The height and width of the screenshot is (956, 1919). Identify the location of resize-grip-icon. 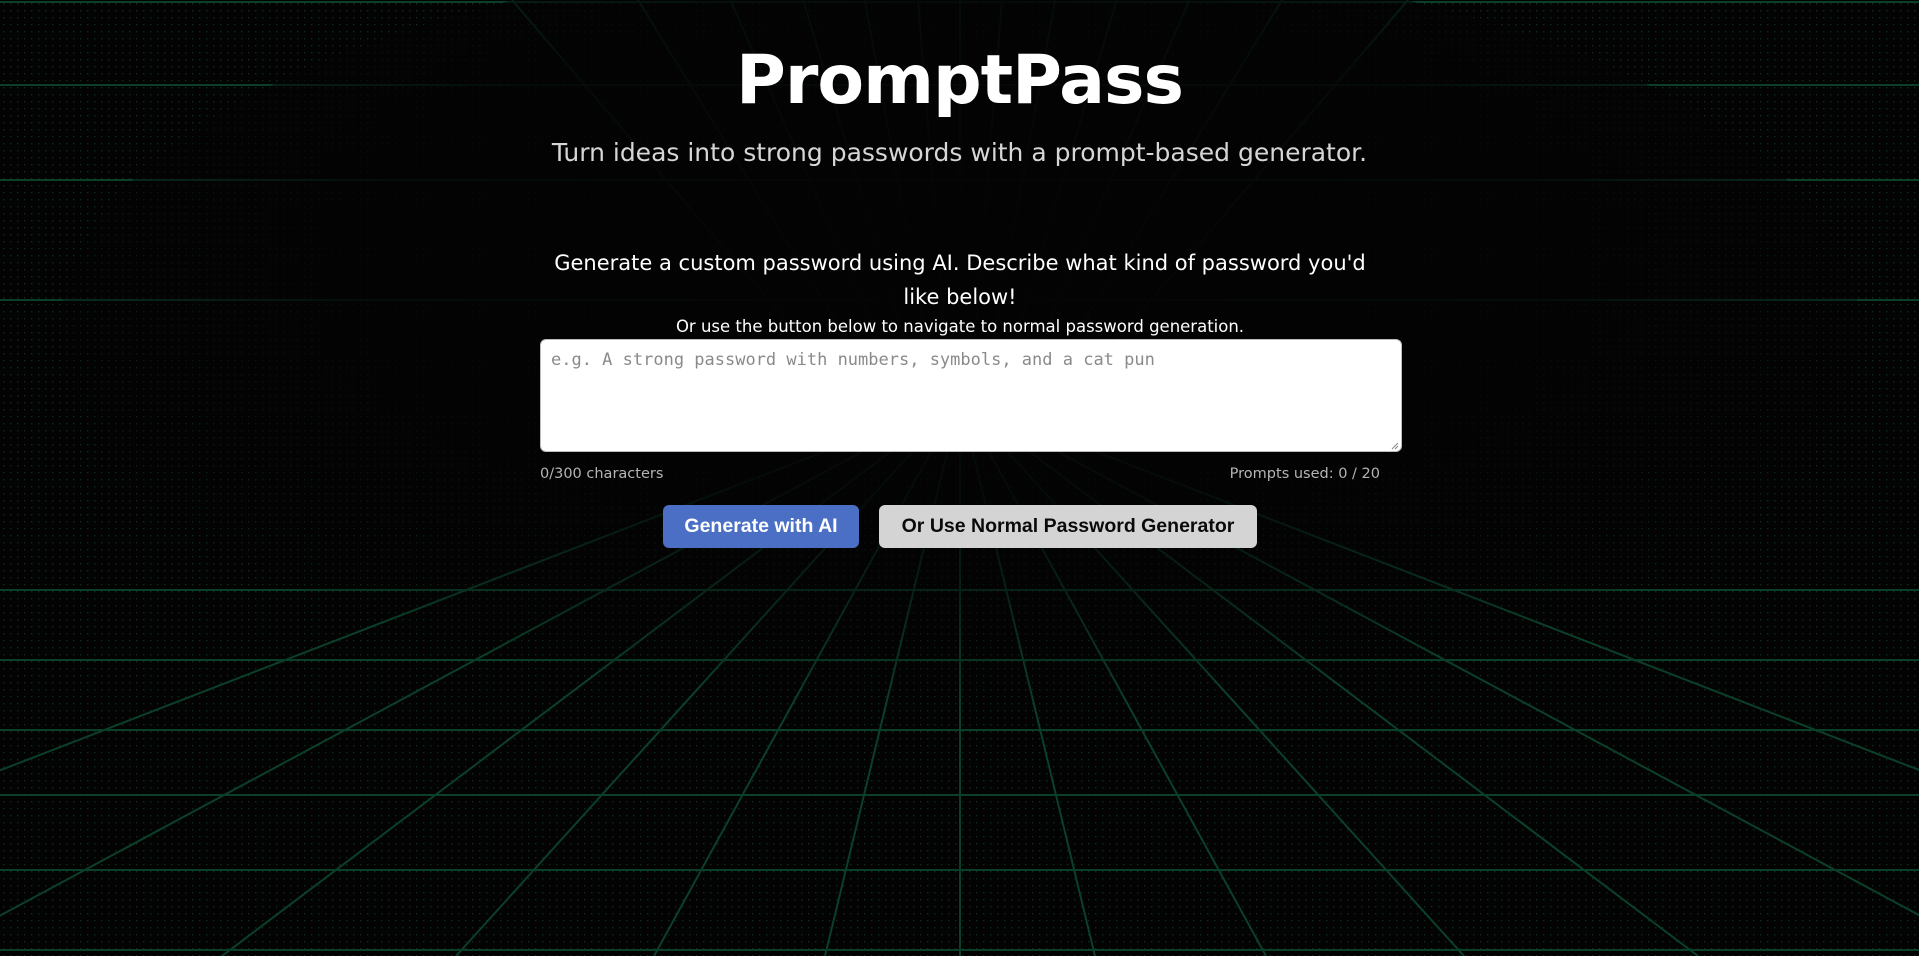
(1395, 446).